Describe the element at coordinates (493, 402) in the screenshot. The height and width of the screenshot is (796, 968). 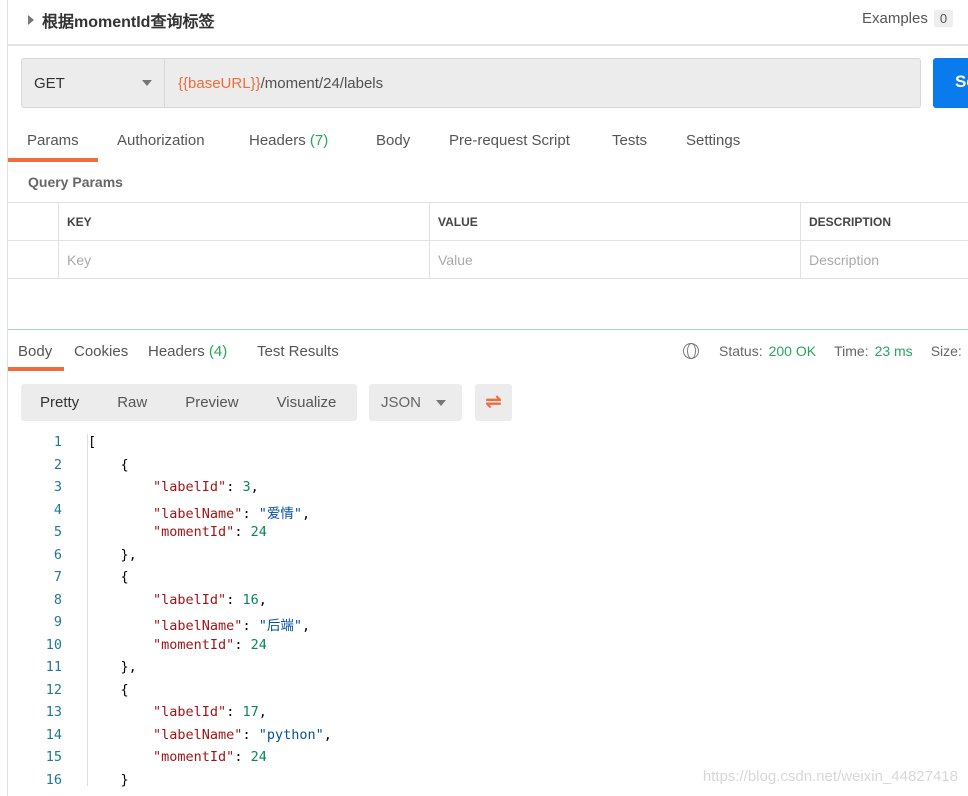
I see `wrap-lines-icon: ⇌` at that location.